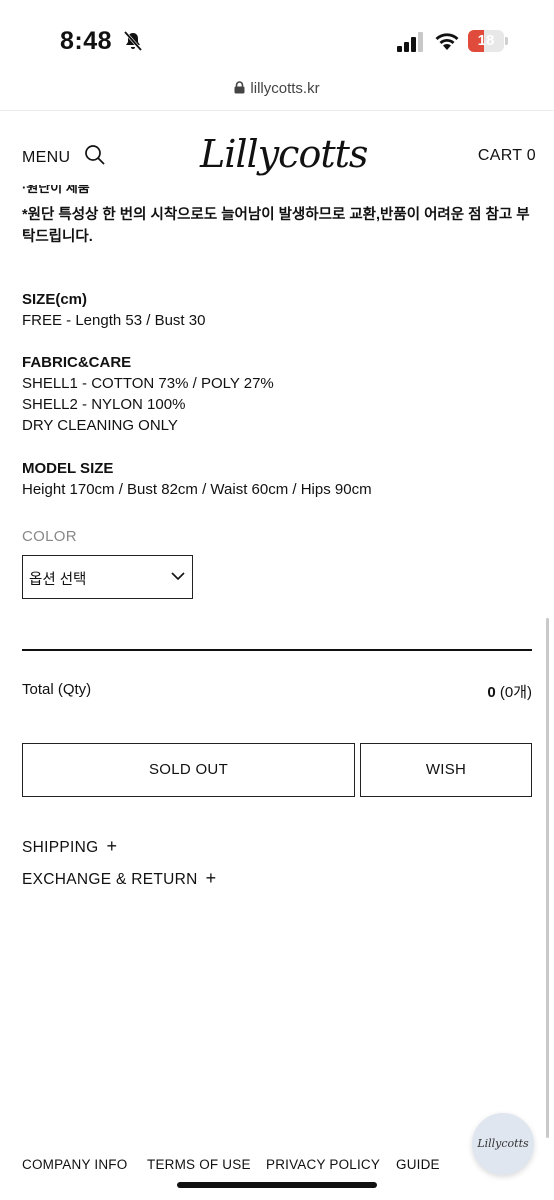 The width and height of the screenshot is (554, 1200). I want to click on search-icon, so click(95, 155).